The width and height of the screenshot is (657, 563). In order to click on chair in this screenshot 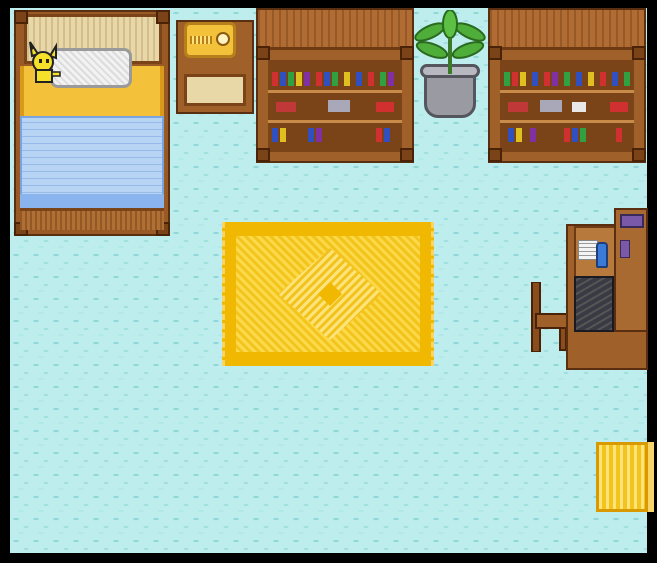, I will do `click(550, 317)`.